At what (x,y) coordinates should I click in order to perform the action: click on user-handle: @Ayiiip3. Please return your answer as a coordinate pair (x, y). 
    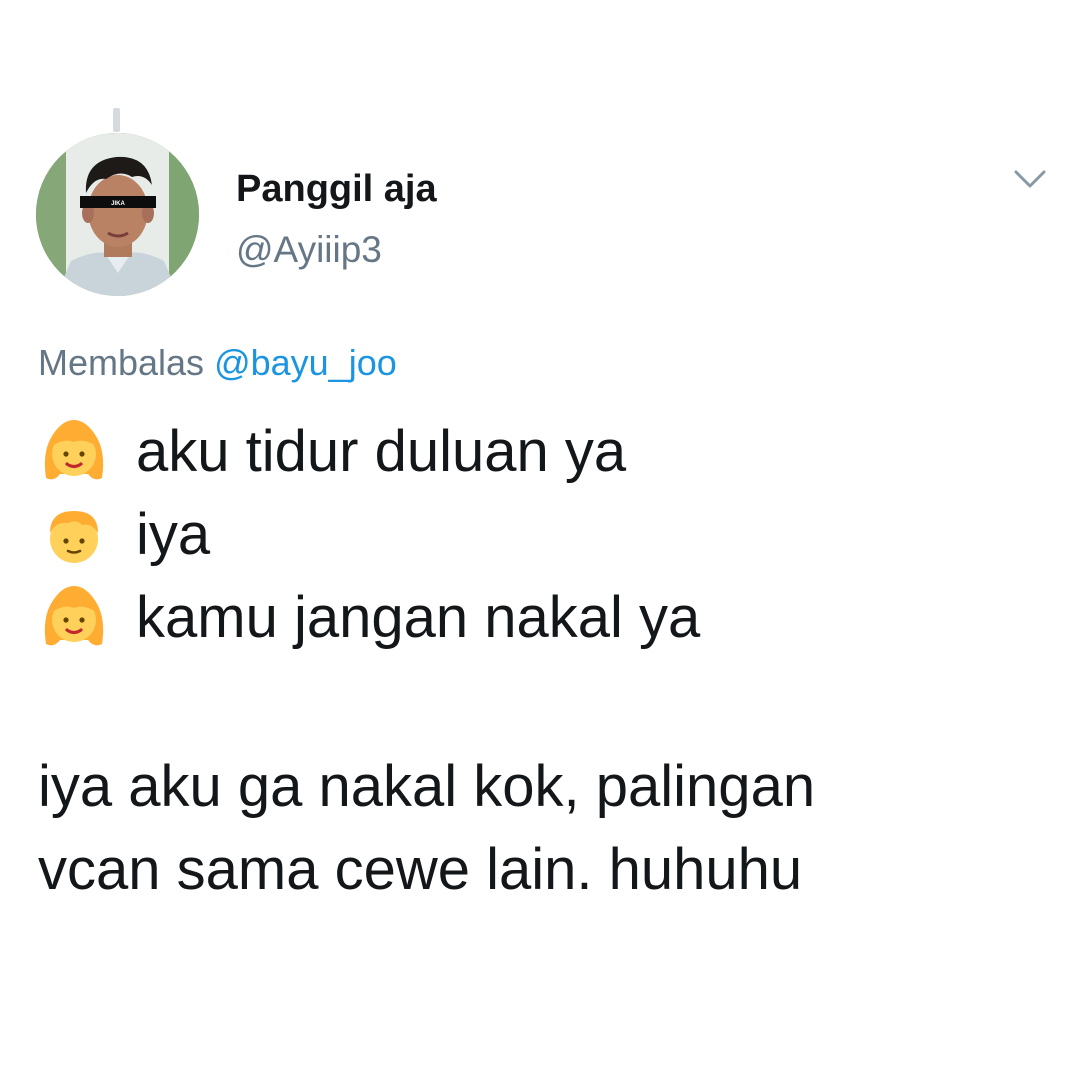
    Looking at the image, I should click on (309, 250).